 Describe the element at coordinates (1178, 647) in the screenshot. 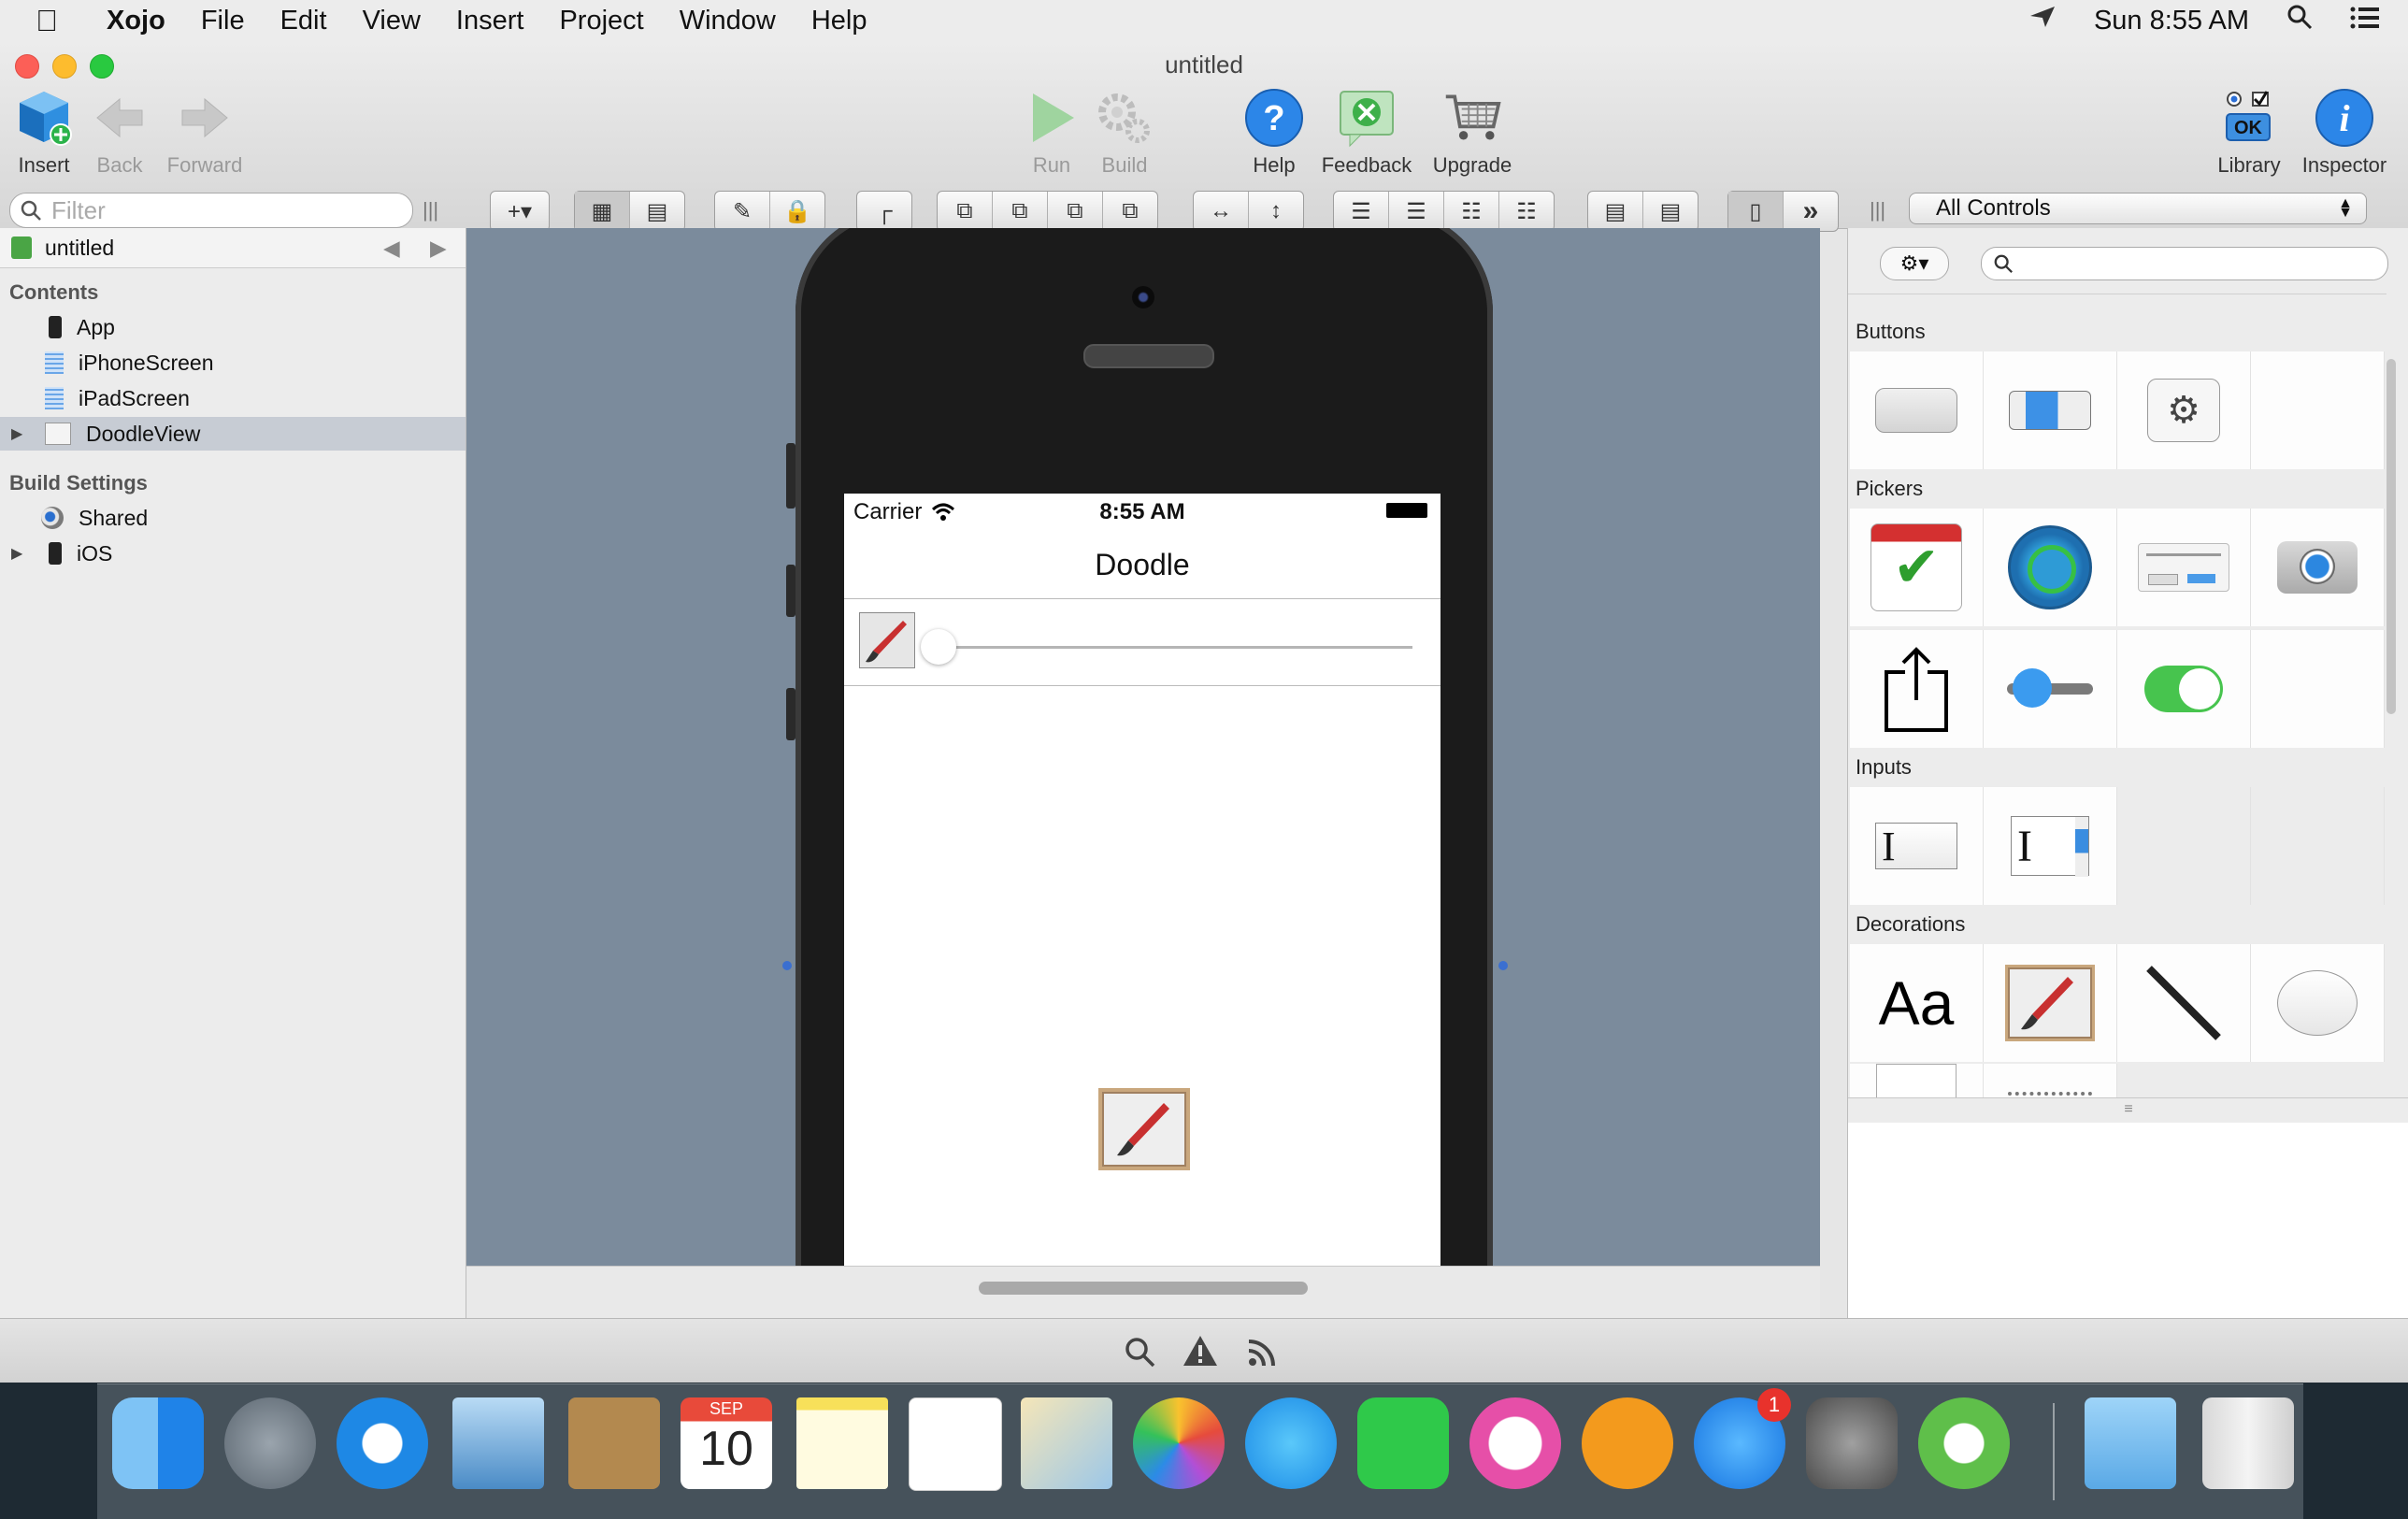

I see `brush-size-slider-track` at that location.